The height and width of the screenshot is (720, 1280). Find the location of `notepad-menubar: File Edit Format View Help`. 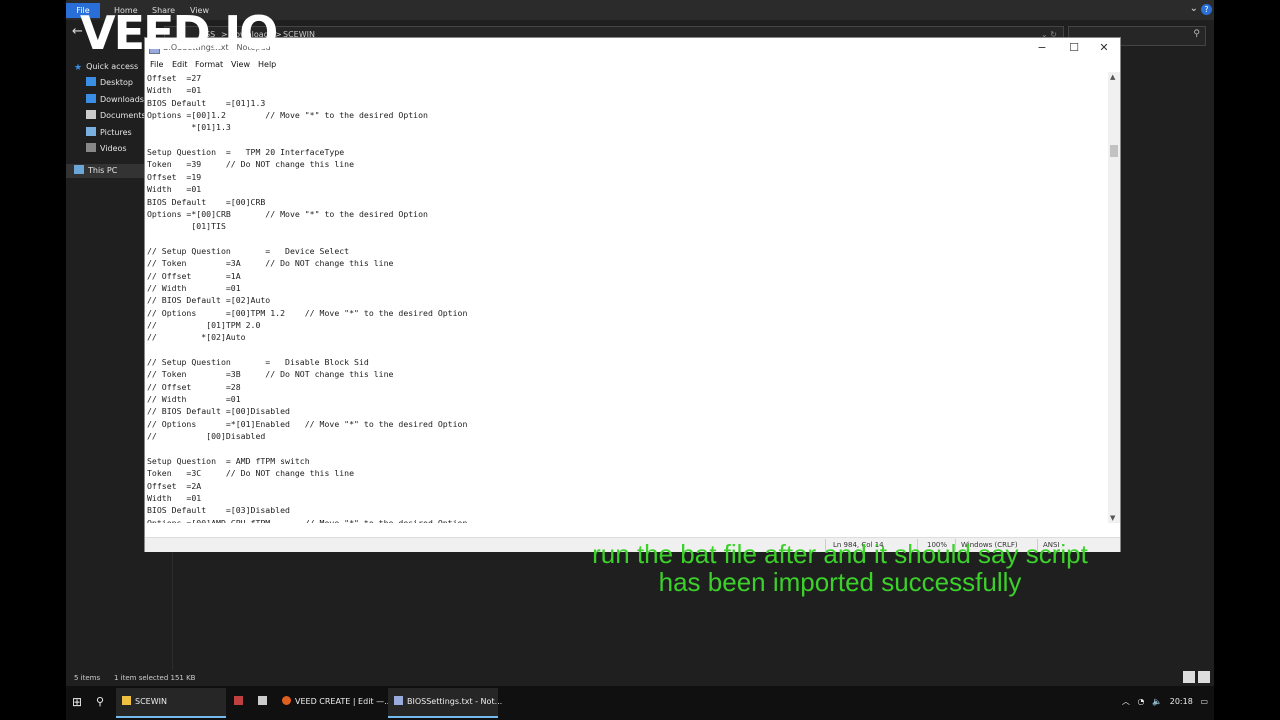

notepad-menubar: File Edit Format View Help is located at coordinates (632, 65).